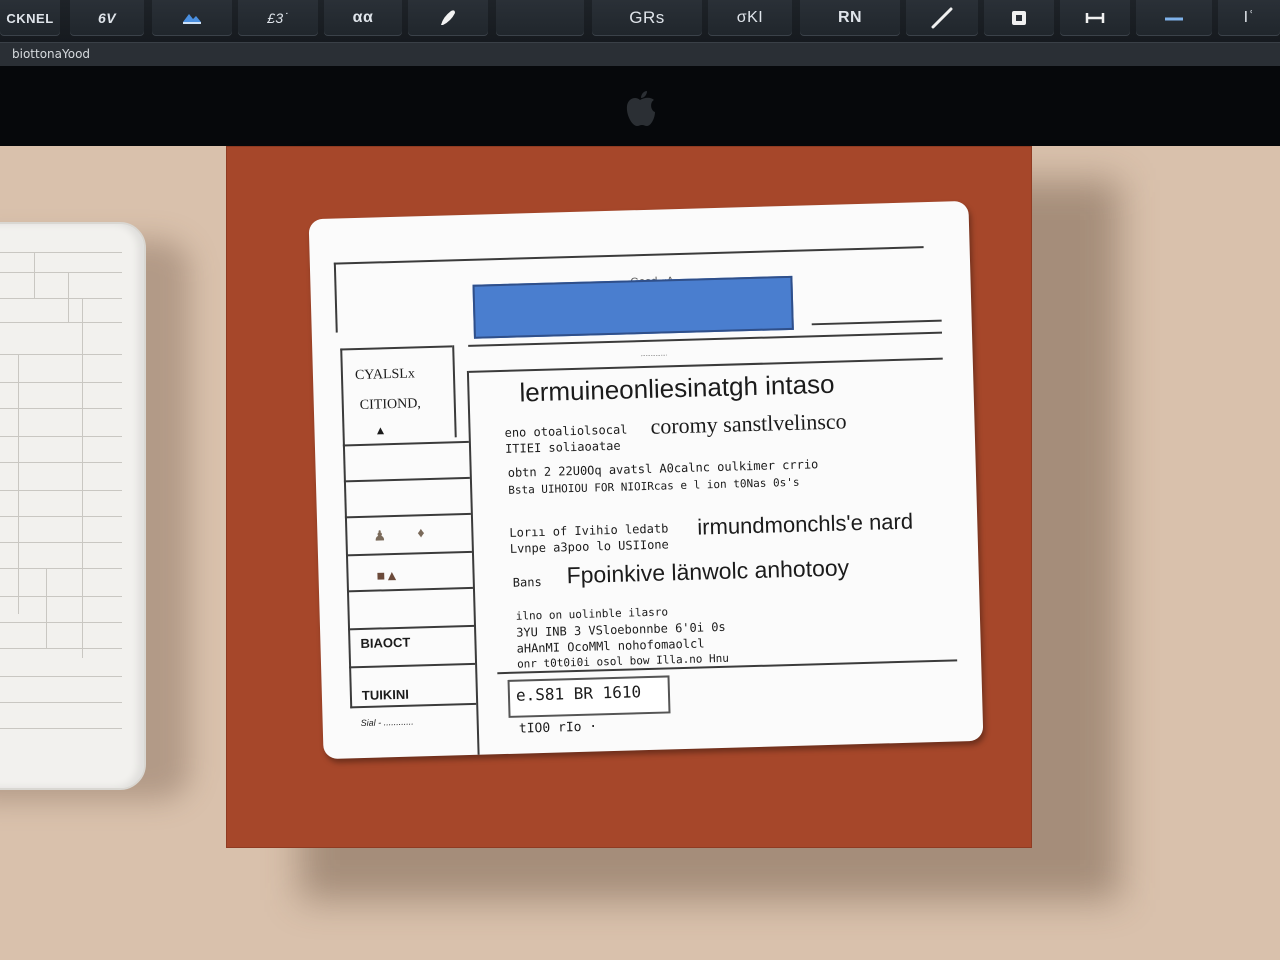  I want to click on toolbar-button-ski: σKI, so click(750, 18).